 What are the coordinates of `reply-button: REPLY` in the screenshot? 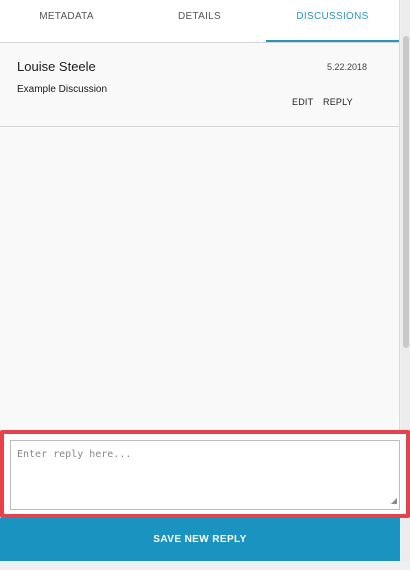 It's located at (338, 102).